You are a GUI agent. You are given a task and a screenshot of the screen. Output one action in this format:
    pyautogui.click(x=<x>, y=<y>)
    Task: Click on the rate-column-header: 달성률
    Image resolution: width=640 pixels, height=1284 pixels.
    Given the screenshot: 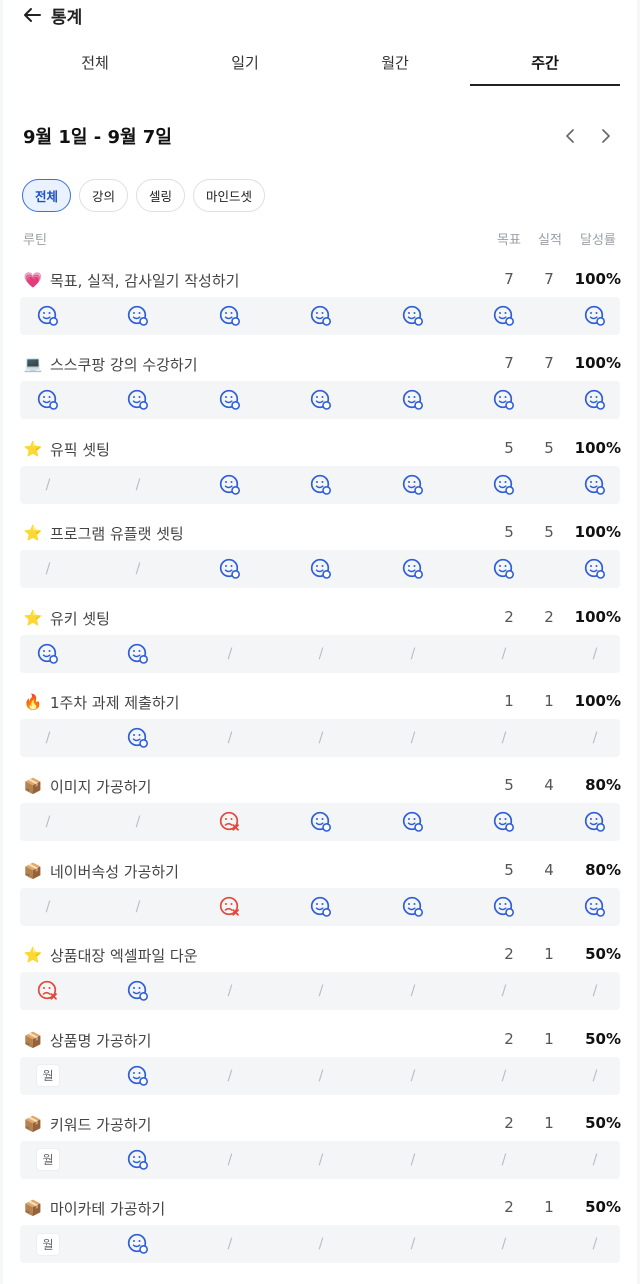 What is the action you would take?
    pyautogui.click(x=598, y=240)
    